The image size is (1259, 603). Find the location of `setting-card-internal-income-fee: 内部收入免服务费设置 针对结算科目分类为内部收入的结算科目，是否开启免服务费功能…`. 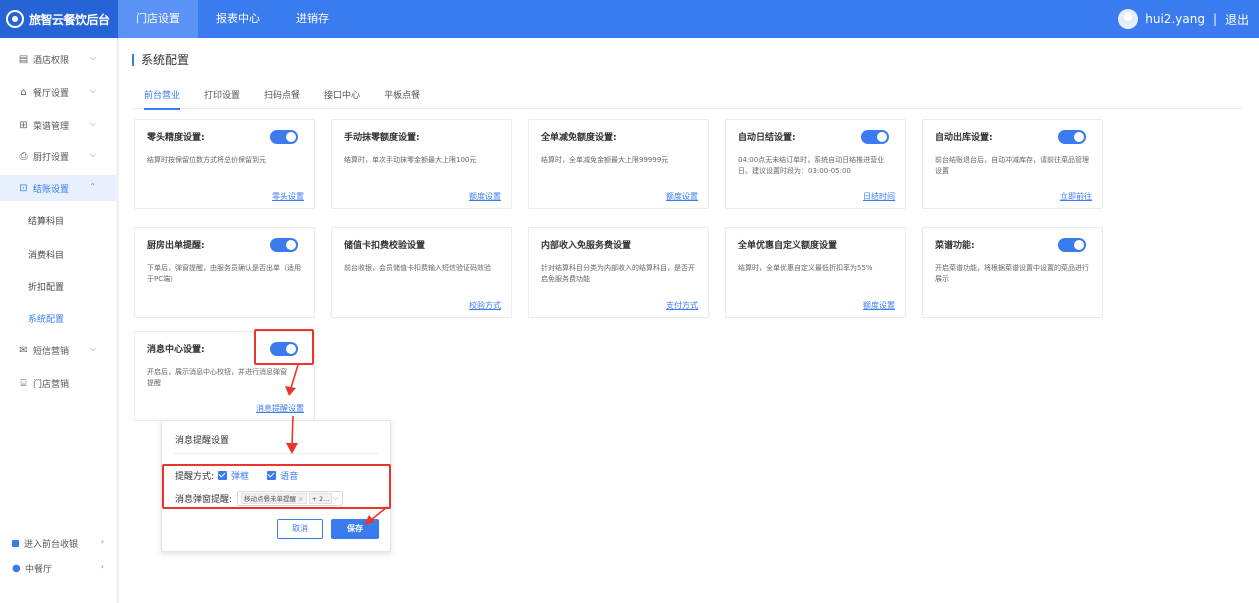

setting-card-internal-income-fee: 内部收入免服务费设置 针对结算科目分类为内部收入的结算科目，是否开启免服务费功能… is located at coordinates (618, 272).